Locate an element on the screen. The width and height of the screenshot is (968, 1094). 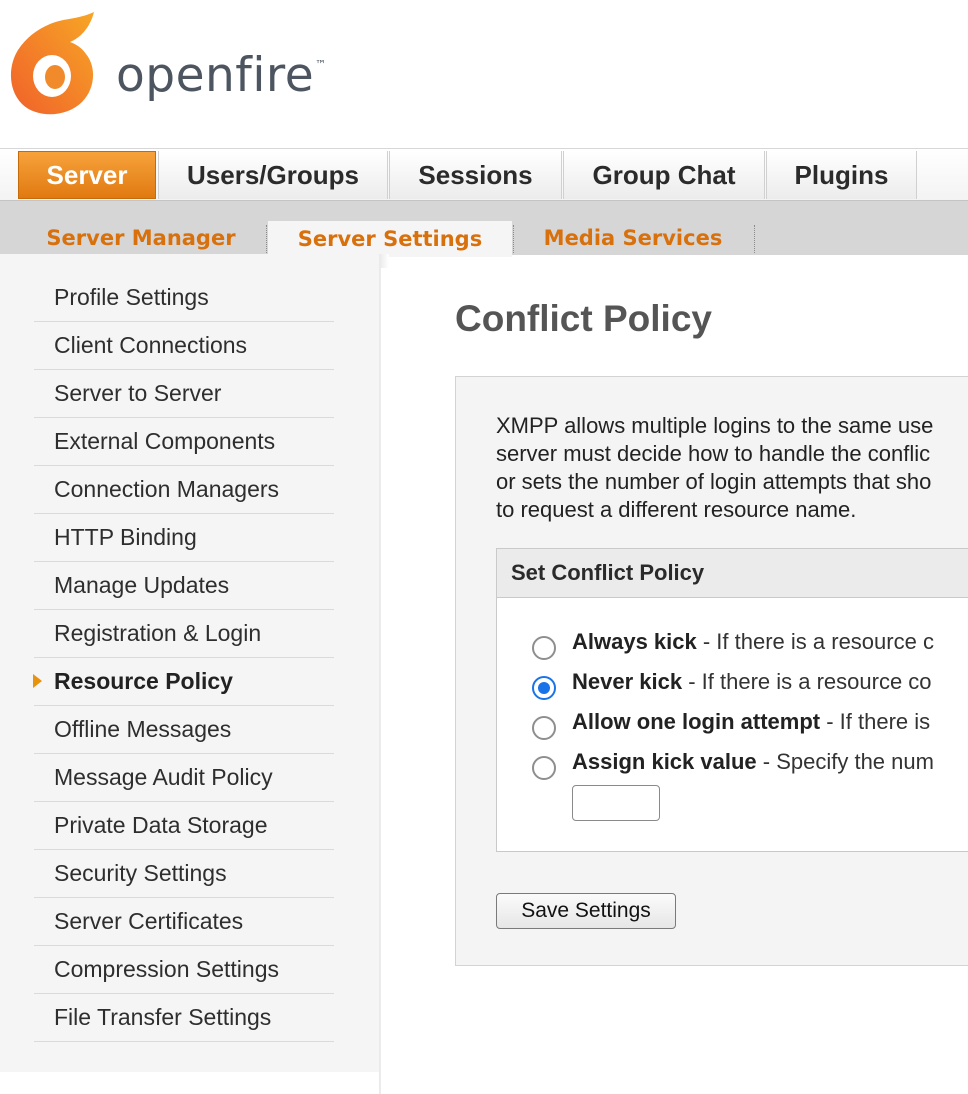
option-label: Always kick - If there is a resource c is located at coordinates (753, 641).